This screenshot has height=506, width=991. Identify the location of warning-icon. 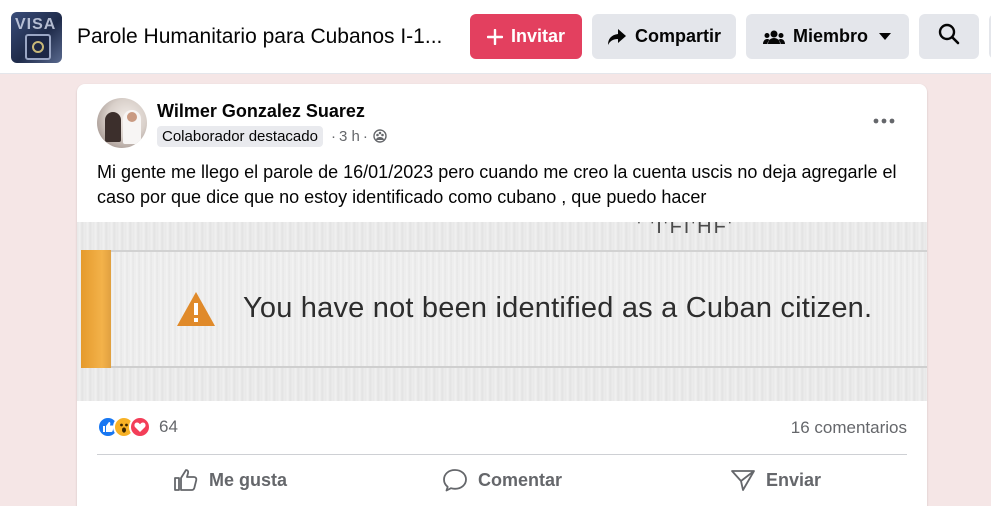
(196, 309).